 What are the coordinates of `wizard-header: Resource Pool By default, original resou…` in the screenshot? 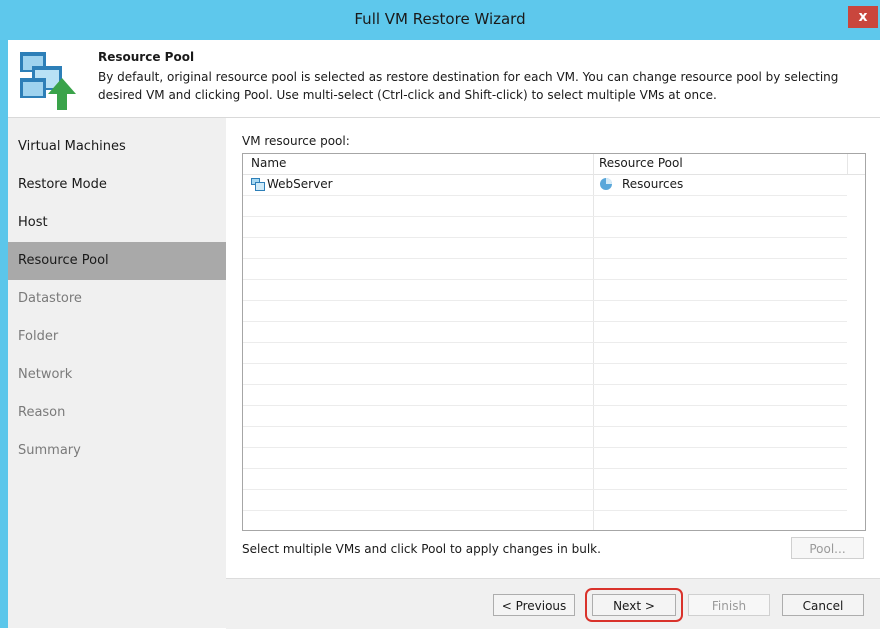 It's located at (444, 79).